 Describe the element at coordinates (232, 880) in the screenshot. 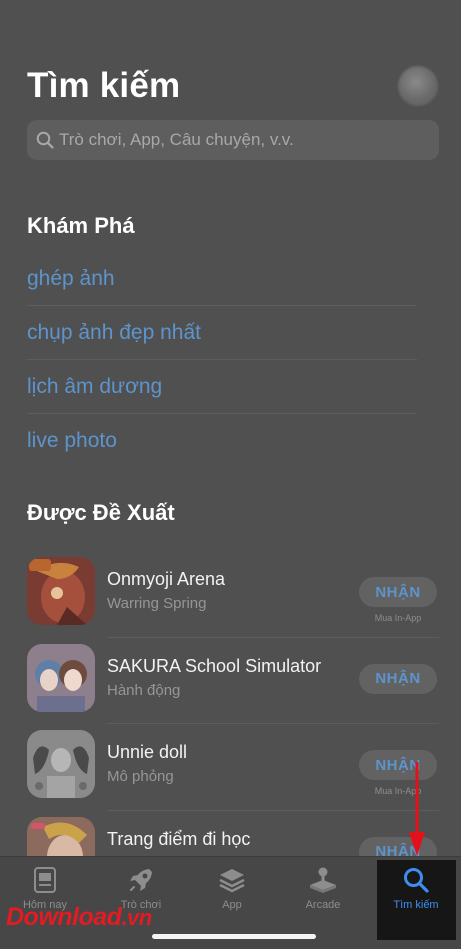

I see `layers-icon` at that location.